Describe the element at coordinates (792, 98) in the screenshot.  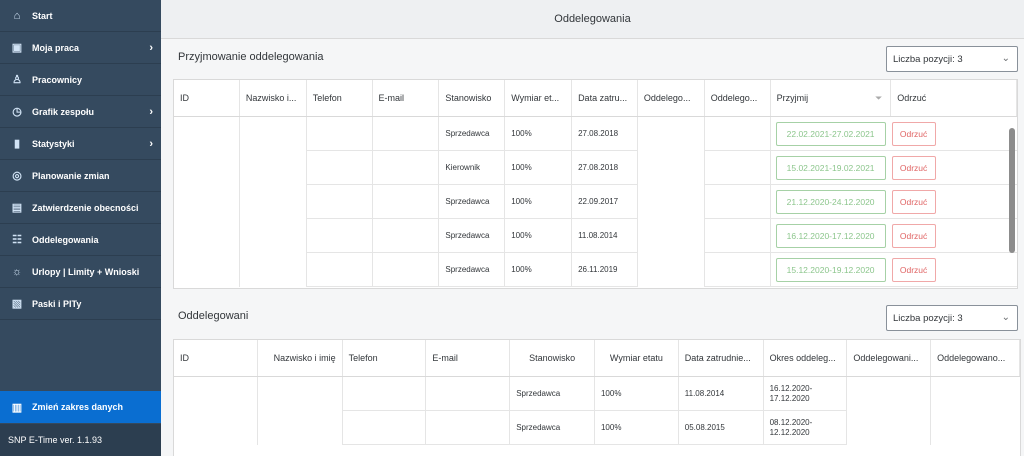
I see `col-header-accept-label: Przyjmij` at that location.